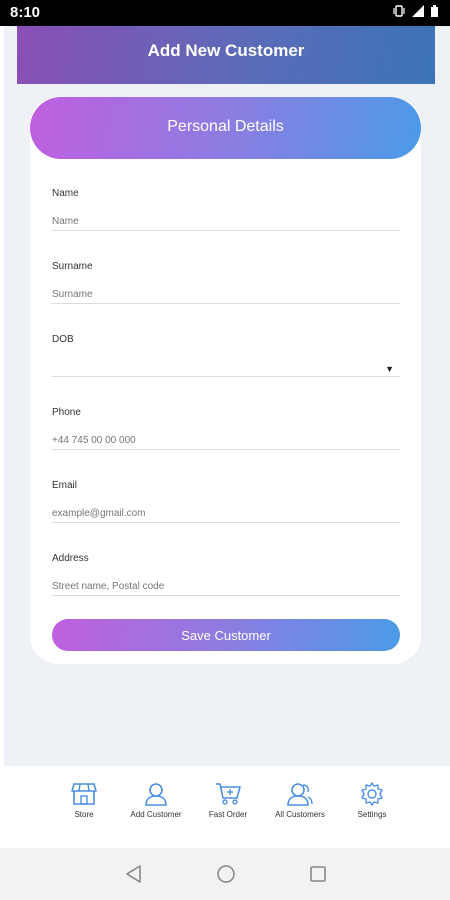 The image size is (450, 900). I want to click on status-bar: 8:10, so click(225, 13).